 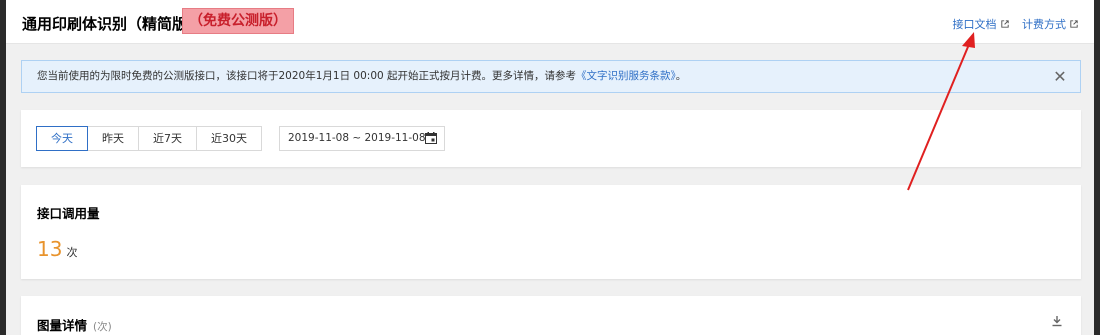 What do you see at coordinates (167, 138) in the screenshot?
I see `tab-last-7-days: 近7天` at bounding box center [167, 138].